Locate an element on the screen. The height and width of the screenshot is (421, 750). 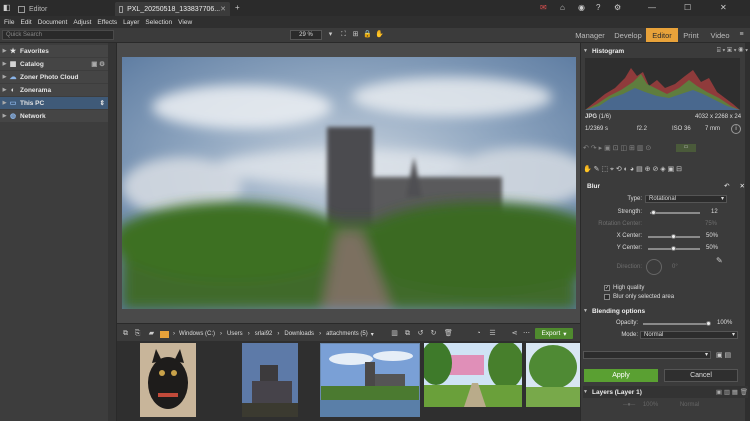
compare-icon: ⧉ is located at coordinates (407, 333).